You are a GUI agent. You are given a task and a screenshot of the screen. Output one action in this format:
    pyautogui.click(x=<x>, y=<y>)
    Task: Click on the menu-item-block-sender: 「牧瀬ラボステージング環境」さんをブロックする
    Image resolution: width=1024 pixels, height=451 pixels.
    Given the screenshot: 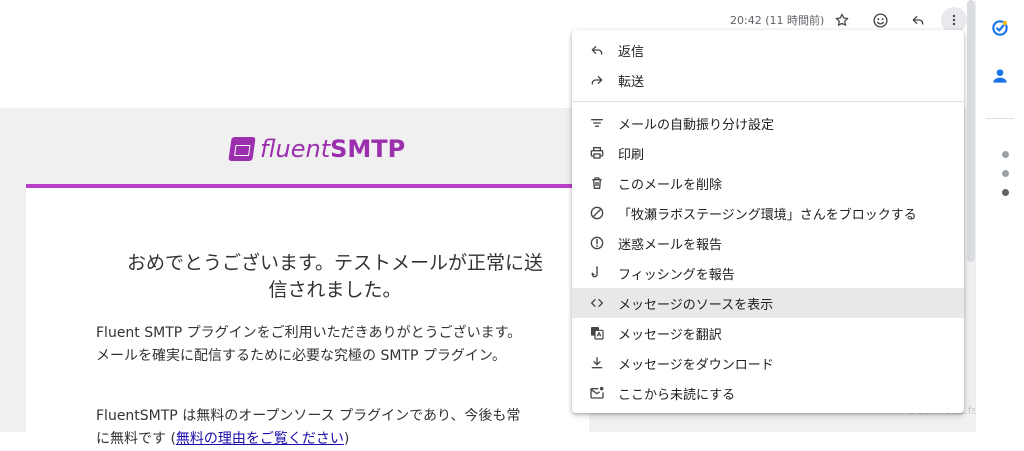 What is the action you would take?
    pyautogui.click(x=768, y=213)
    